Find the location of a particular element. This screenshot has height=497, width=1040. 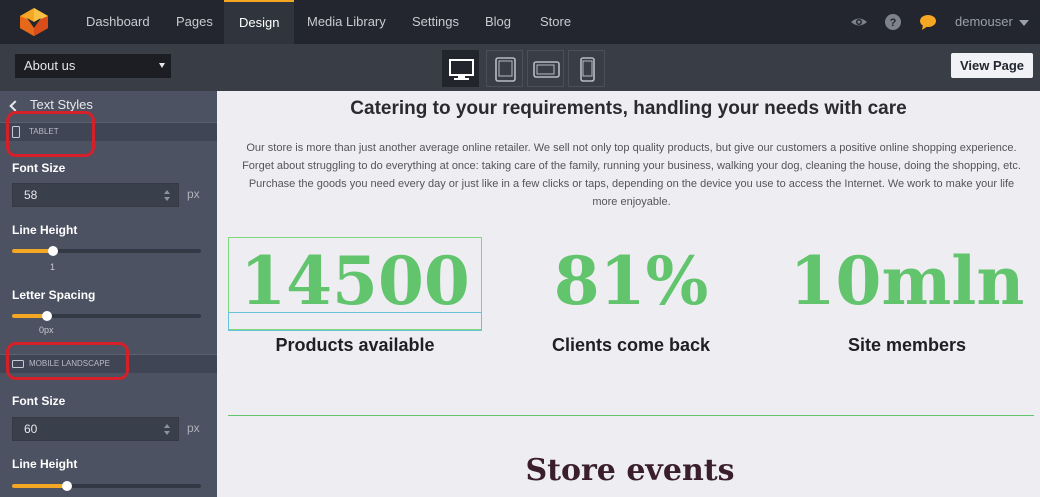

tablet-landscape-icon is located at coordinates (546, 69).